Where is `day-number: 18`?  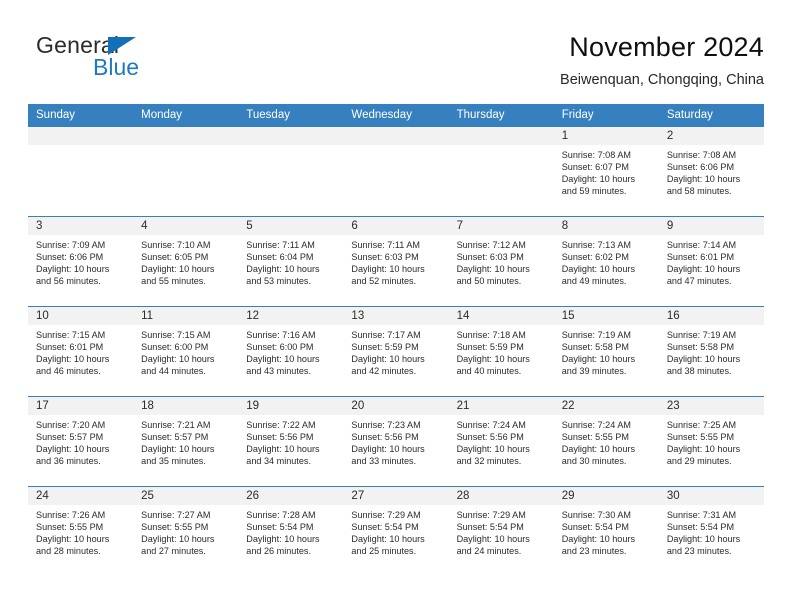
day-number: 18 is located at coordinates (186, 406).